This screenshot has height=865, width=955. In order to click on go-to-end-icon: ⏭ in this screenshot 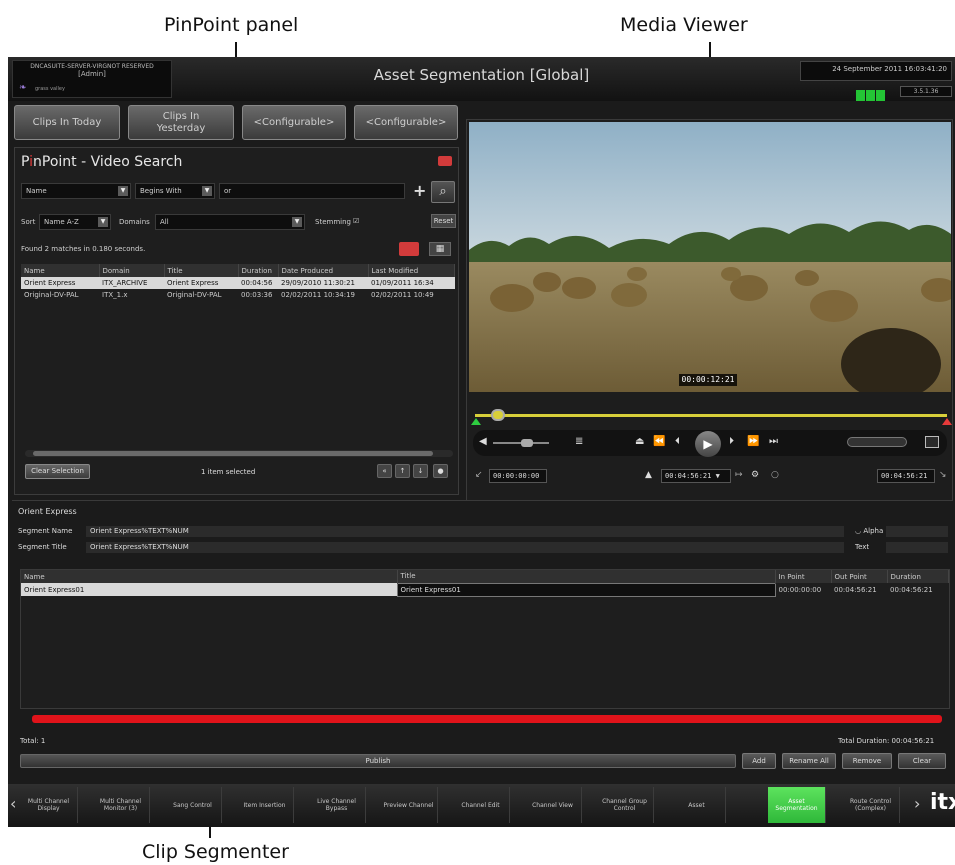, I will do `click(773, 441)`.